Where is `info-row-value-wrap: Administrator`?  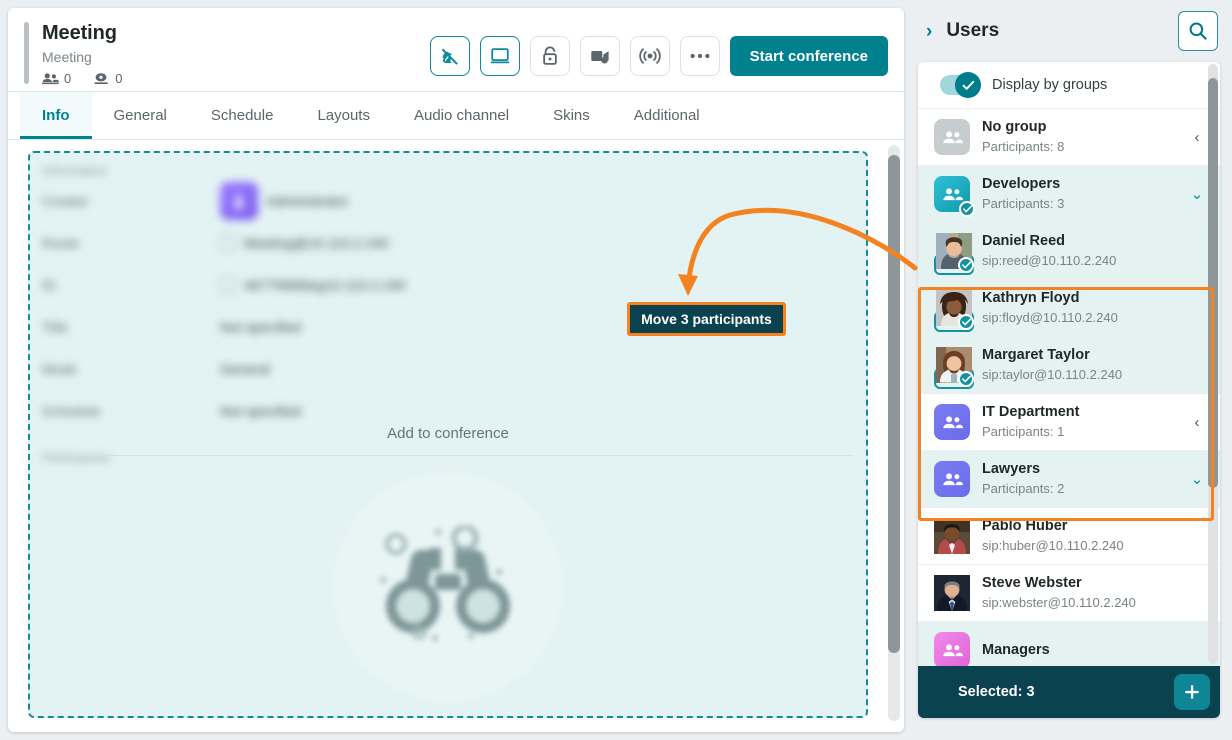 info-row-value-wrap: Administrator is located at coordinates (284, 201).